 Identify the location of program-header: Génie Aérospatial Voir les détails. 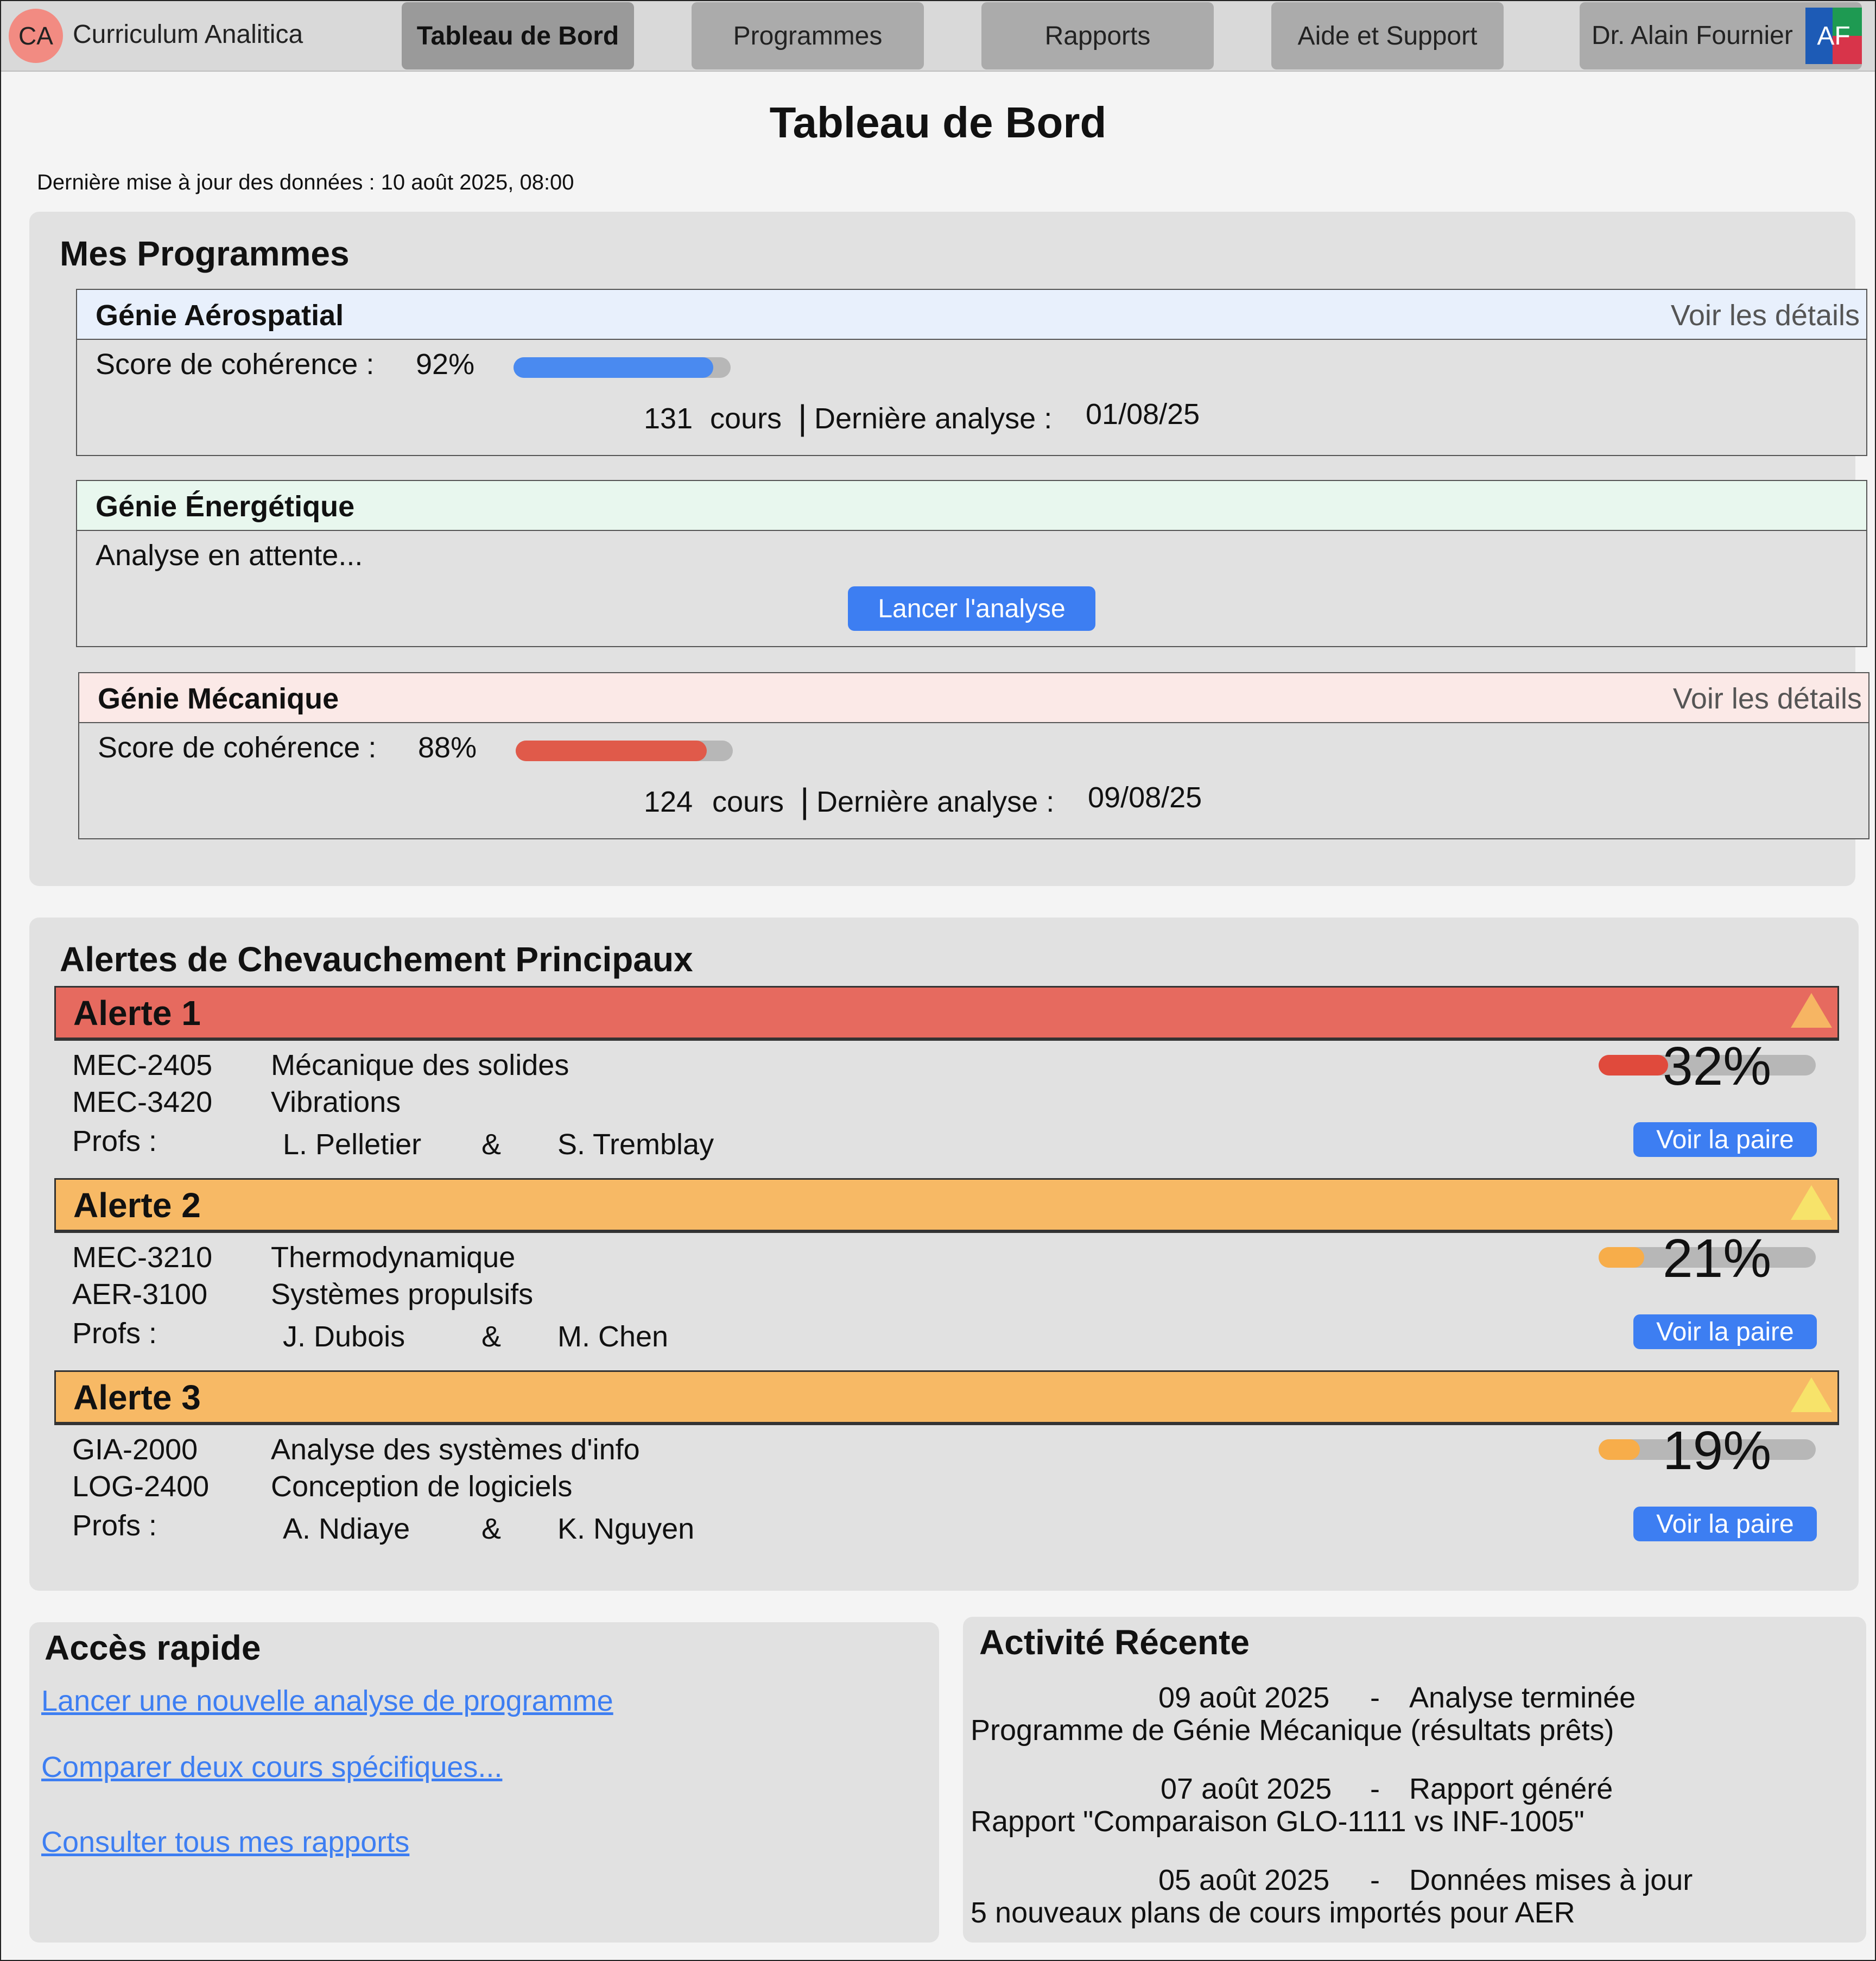
(971, 315).